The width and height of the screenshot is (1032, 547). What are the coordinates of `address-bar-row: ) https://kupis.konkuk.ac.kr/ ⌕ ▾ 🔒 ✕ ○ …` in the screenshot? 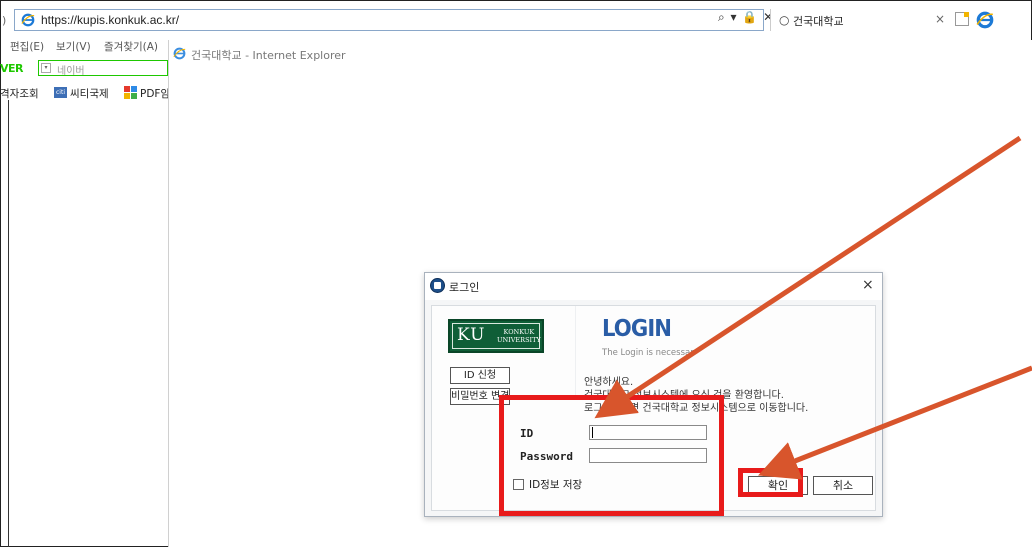 It's located at (516, 21).